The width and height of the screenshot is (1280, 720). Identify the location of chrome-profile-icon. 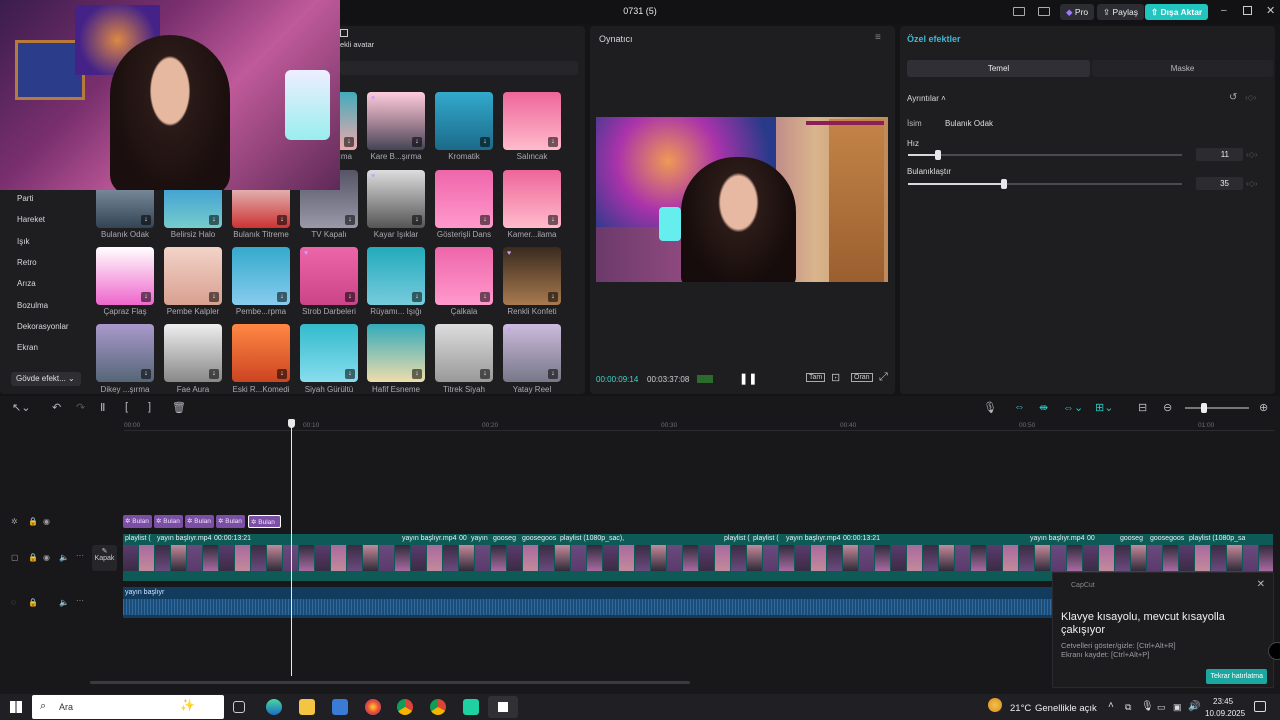
(438, 707).